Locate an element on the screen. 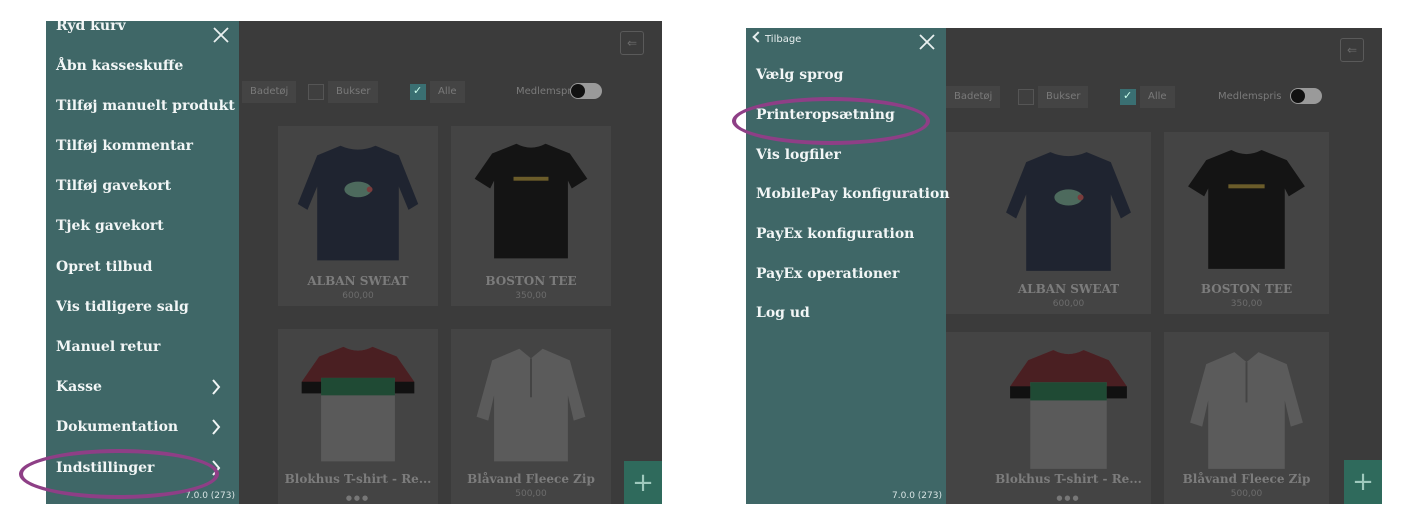 The width and height of the screenshot is (1404, 522). menu-item-tilfoj-gavekort: Tilføj gavekort is located at coordinates (143, 186).